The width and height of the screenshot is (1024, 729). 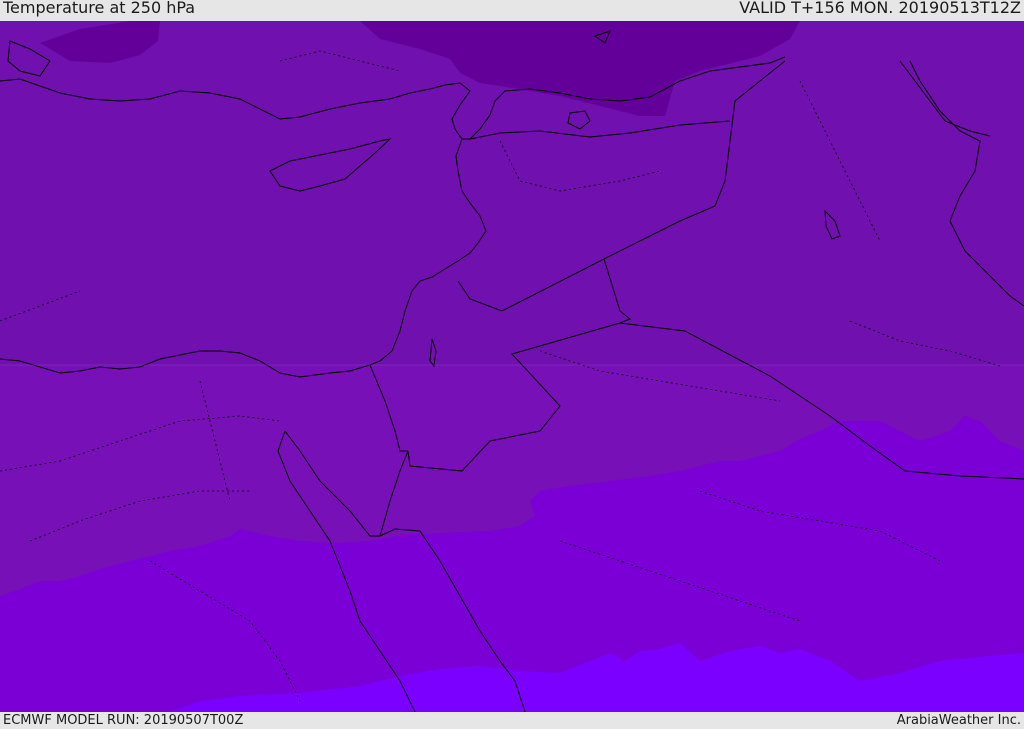 I want to click on map-title: Temperature at 250 hPa, so click(x=99, y=8).